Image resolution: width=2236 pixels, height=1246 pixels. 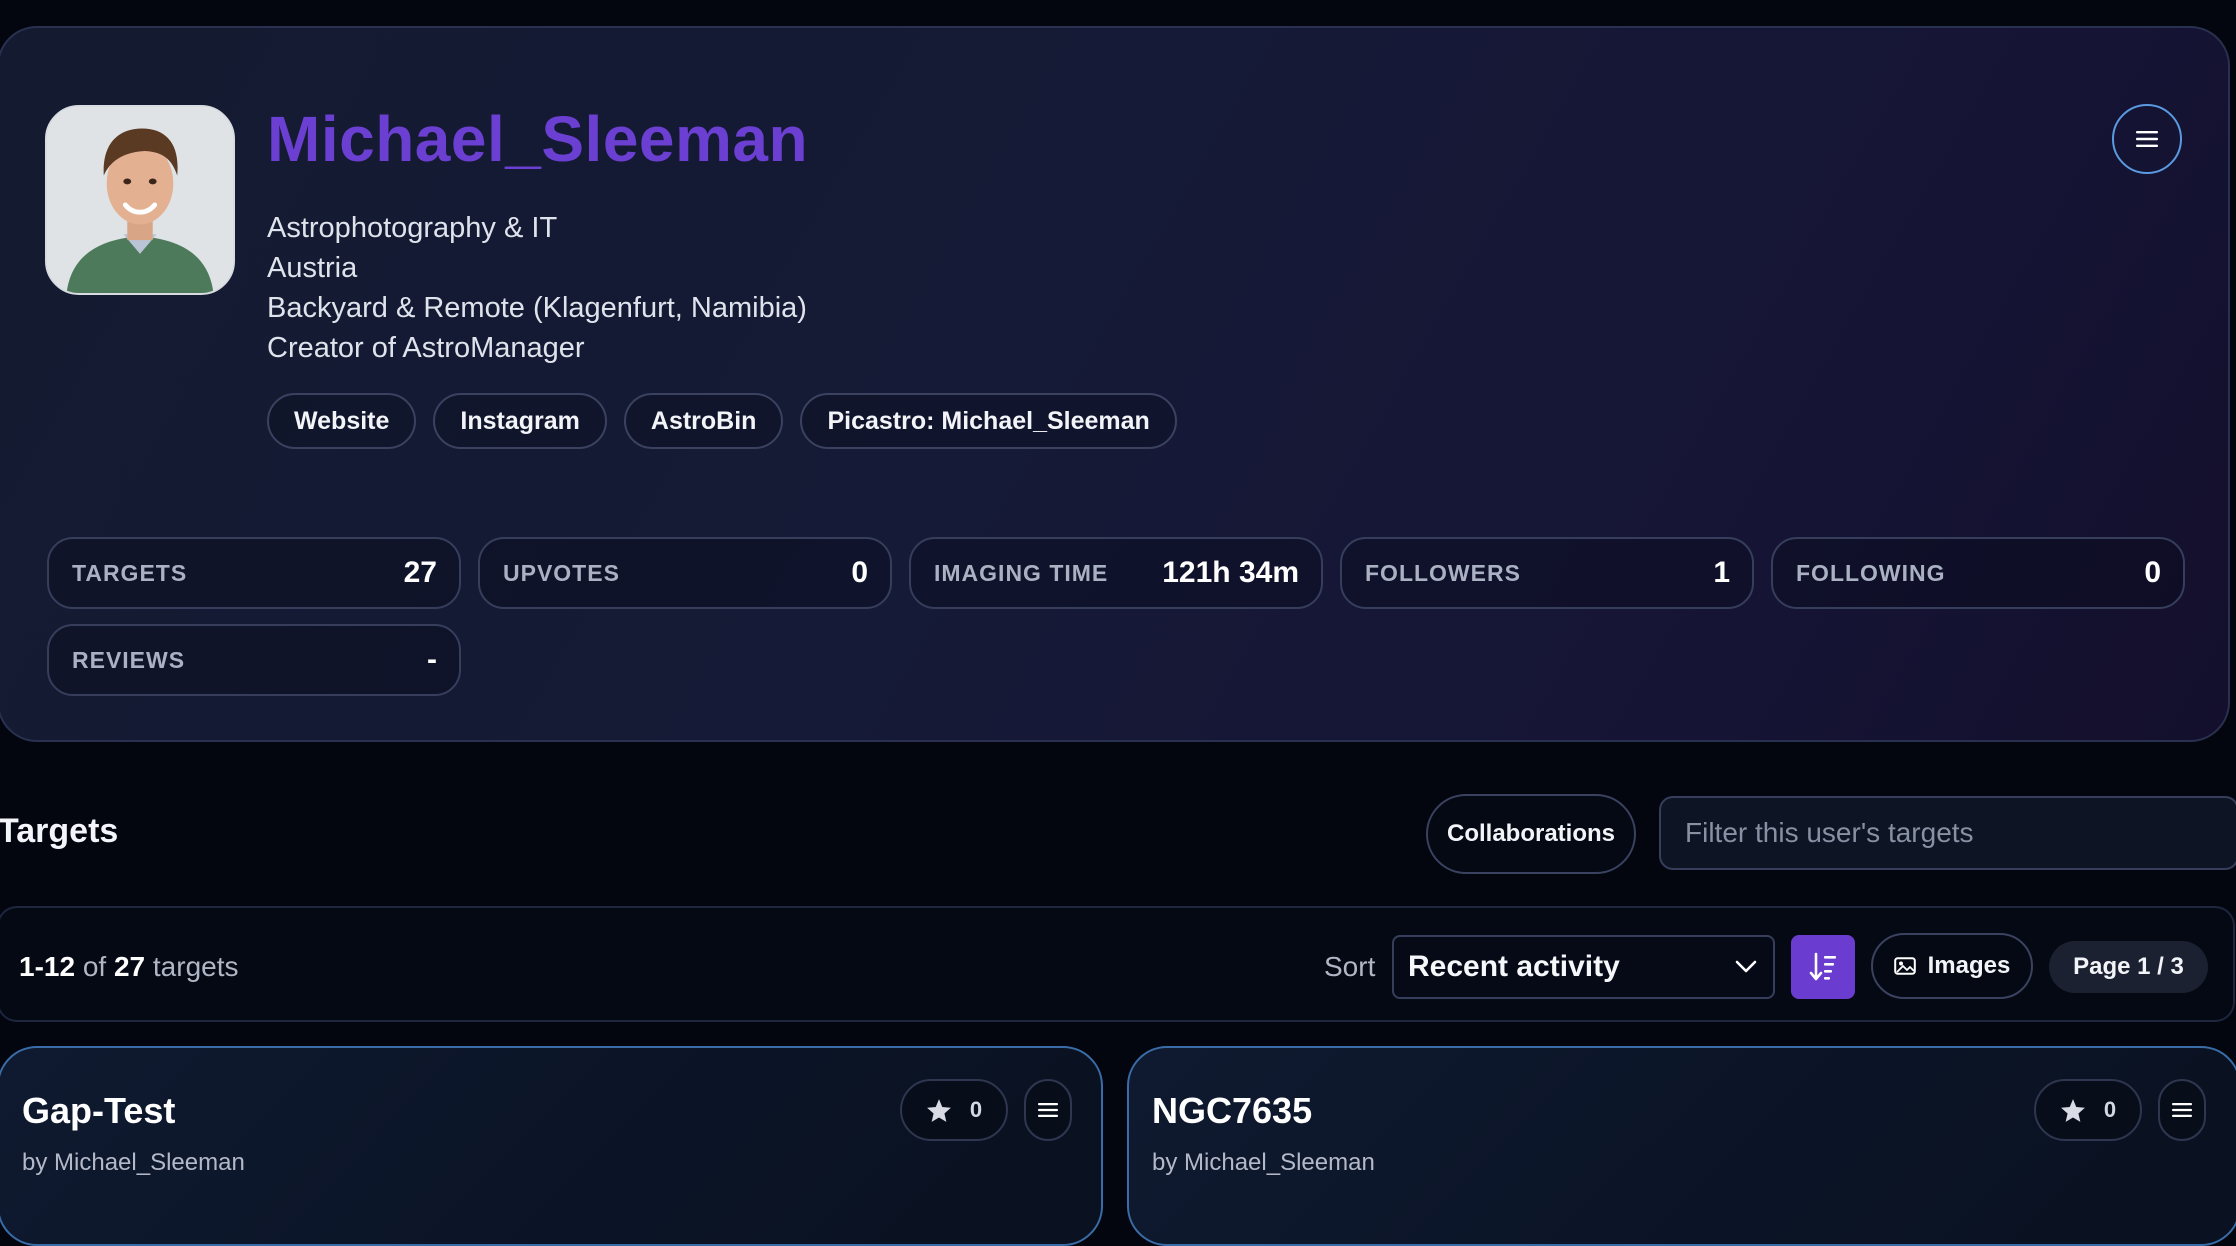 I want to click on stat-label: TARGETS, so click(x=130, y=572).